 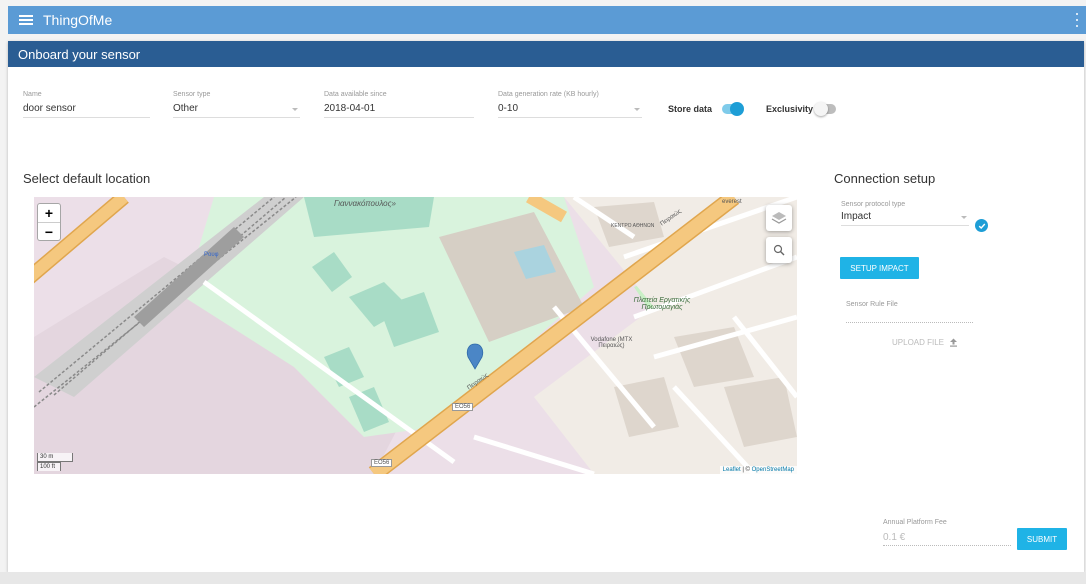 I want to click on rule-file-label: Sensor Rule File, so click(x=872, y=304).